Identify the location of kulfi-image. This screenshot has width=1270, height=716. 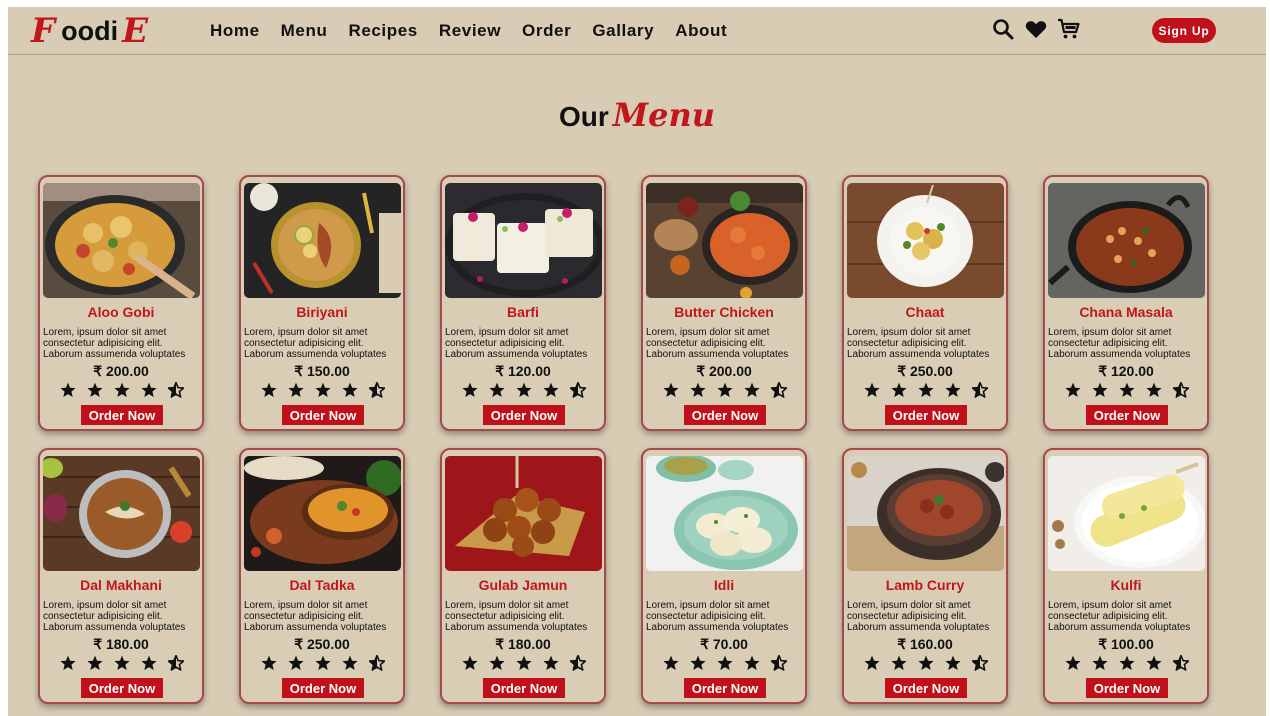
(1126, 513).